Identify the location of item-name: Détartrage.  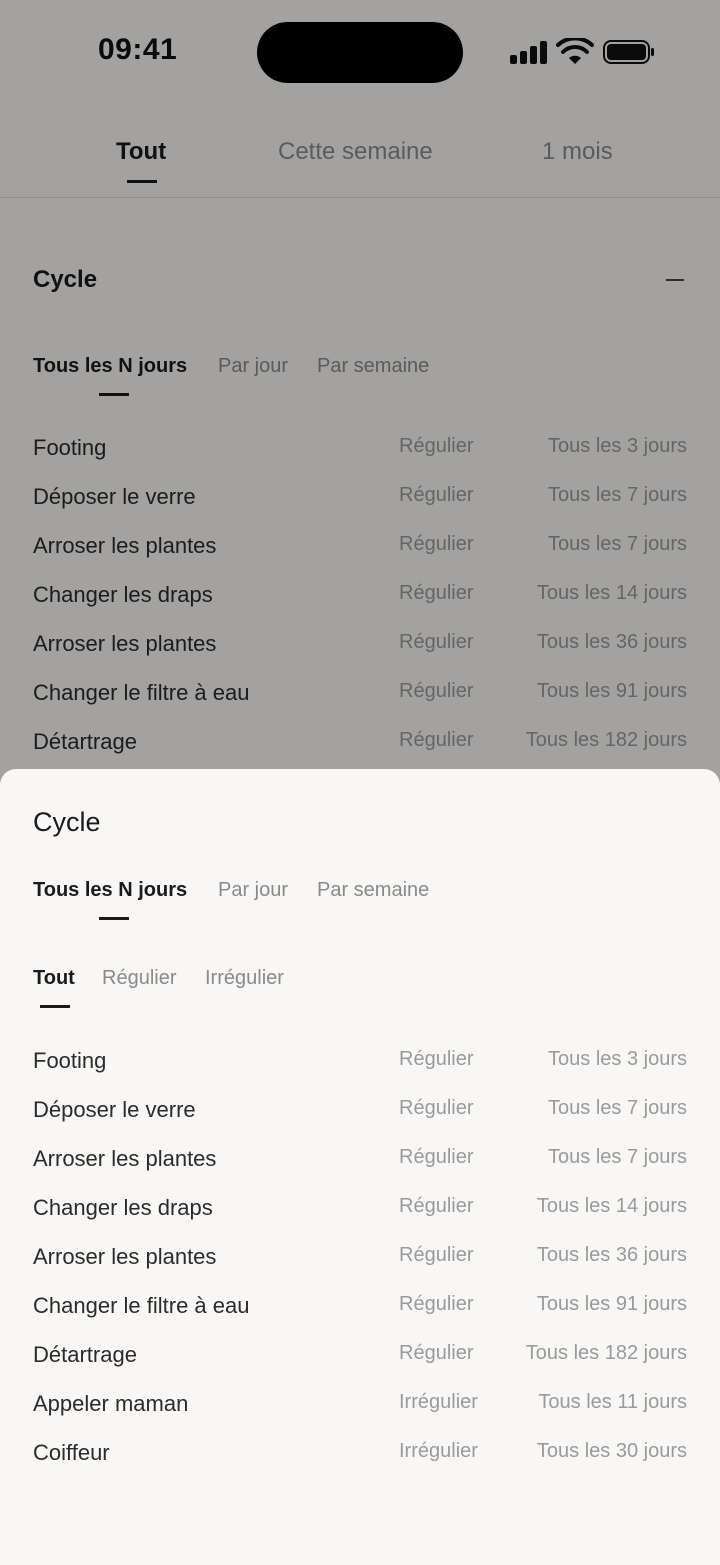
(85, 1354).